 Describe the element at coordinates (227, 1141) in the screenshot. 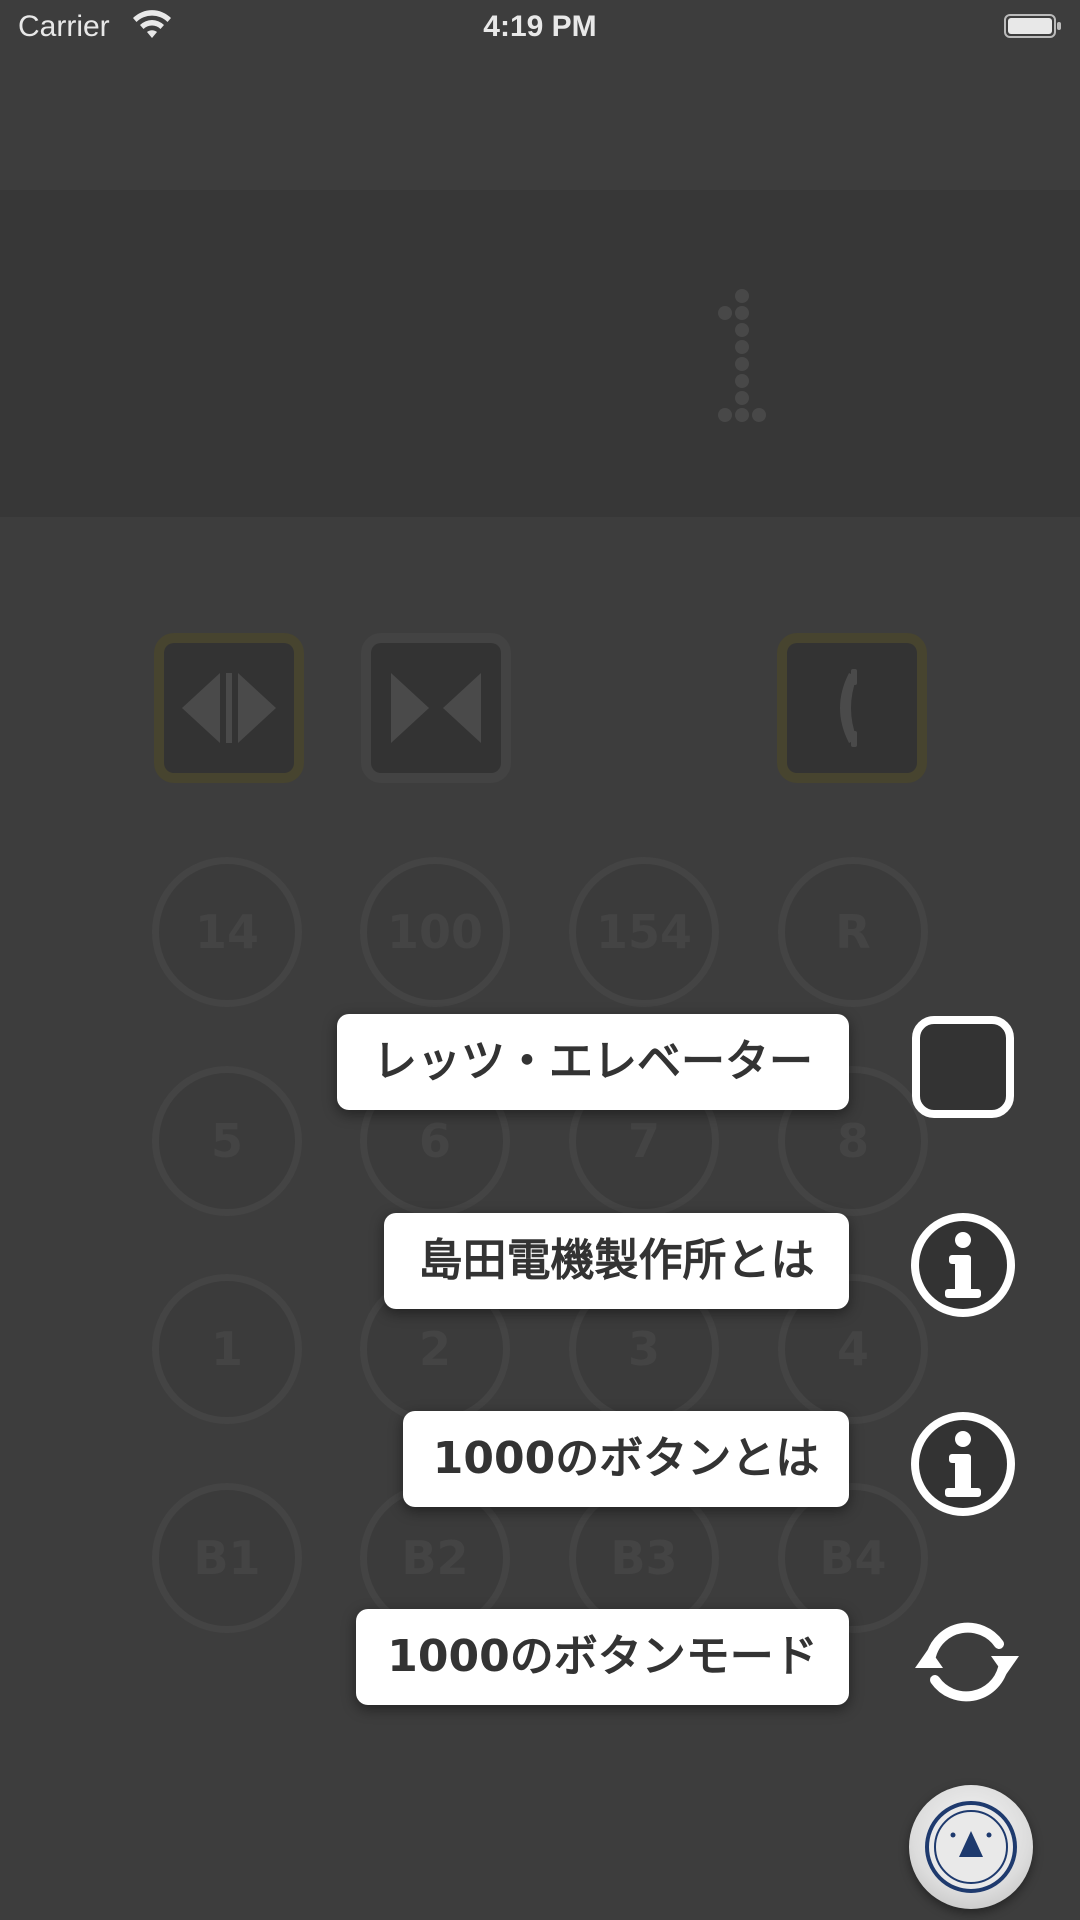

I see `floor-button-5: 5` at that location.